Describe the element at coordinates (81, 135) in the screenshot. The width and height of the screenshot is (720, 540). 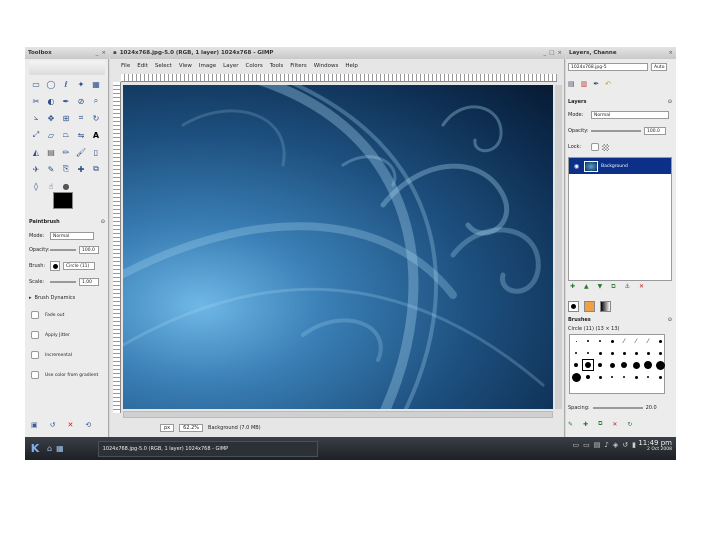
I see `flip-tool-icon: ⇋` at that location.